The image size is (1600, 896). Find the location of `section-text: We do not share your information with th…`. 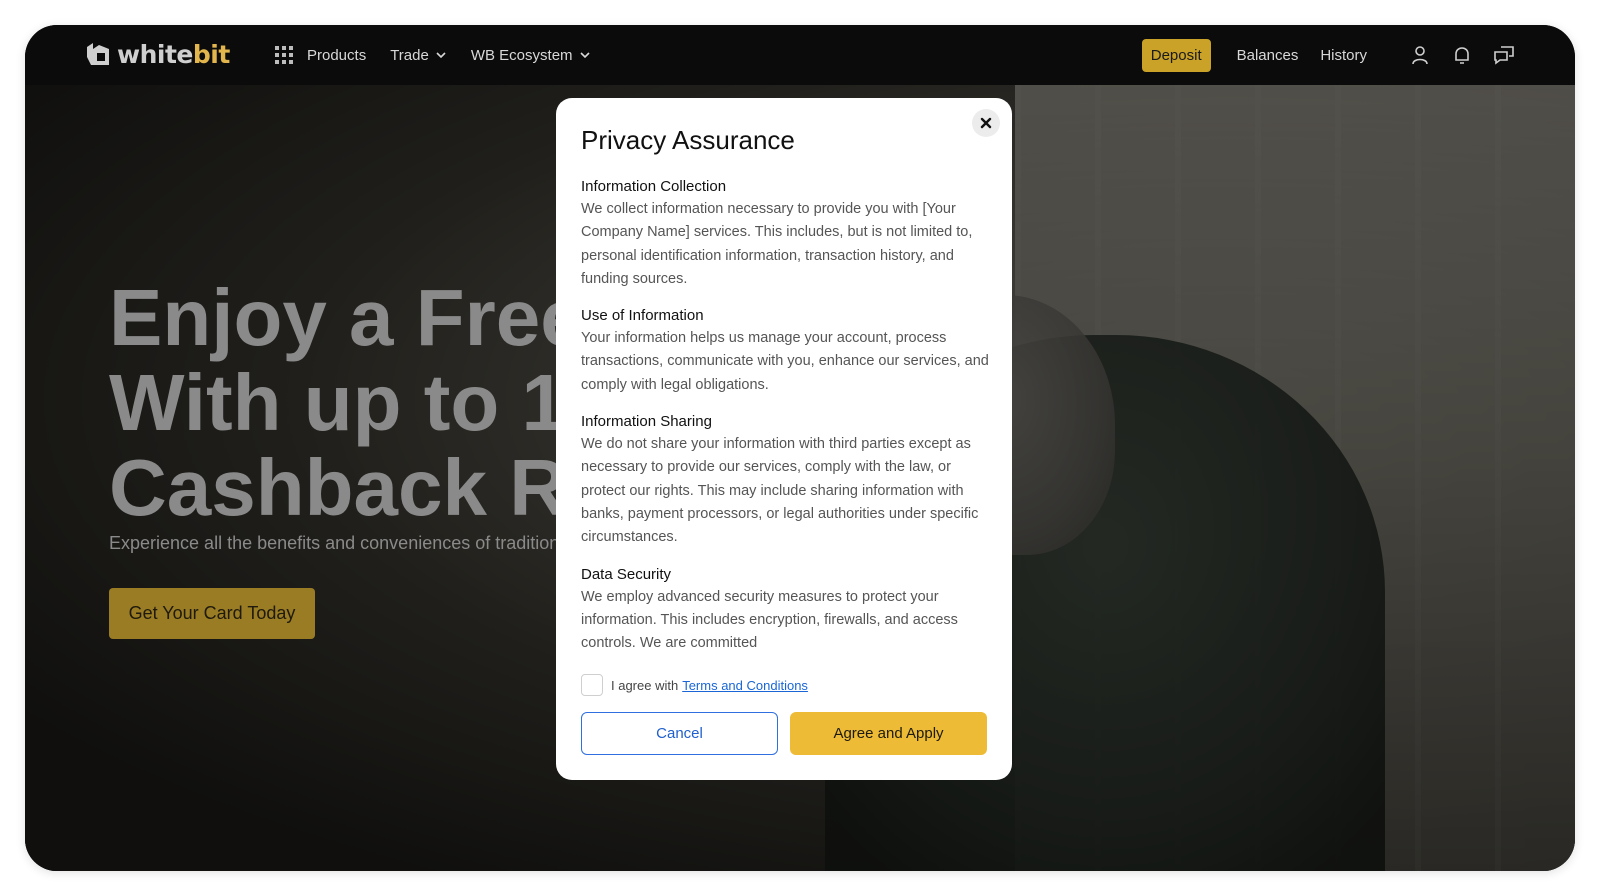

section-text: We do not share your information with th… is located at coordinates (780, 491).